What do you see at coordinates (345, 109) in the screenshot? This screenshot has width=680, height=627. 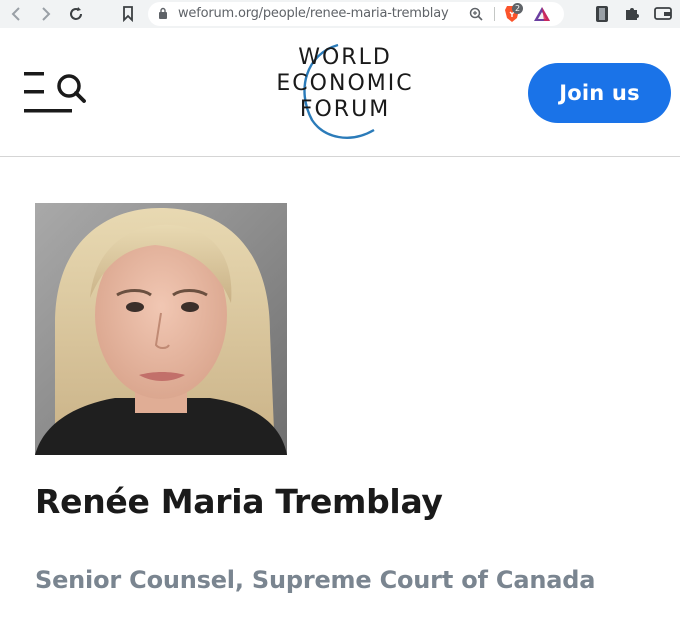 I see `logo-line-3: FORUM` at bounding box center [345, 109].